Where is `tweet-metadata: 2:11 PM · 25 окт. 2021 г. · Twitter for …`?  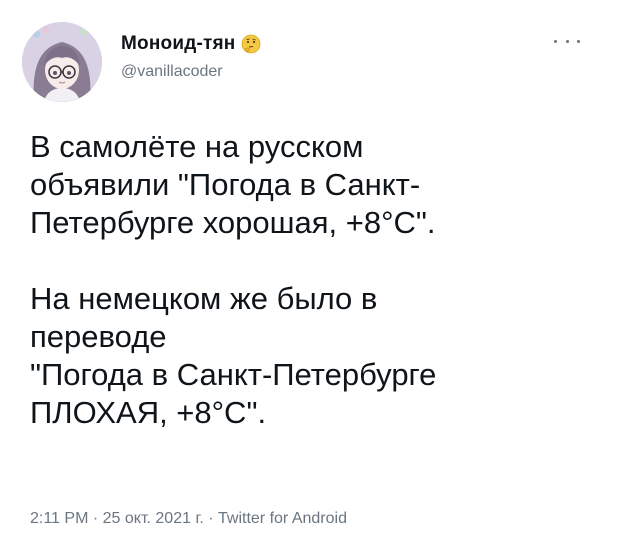 tweet-metadata: 2:11 PM · 25 окт. 2021 г. · Twitter for … is located at coordinates (188, 519).